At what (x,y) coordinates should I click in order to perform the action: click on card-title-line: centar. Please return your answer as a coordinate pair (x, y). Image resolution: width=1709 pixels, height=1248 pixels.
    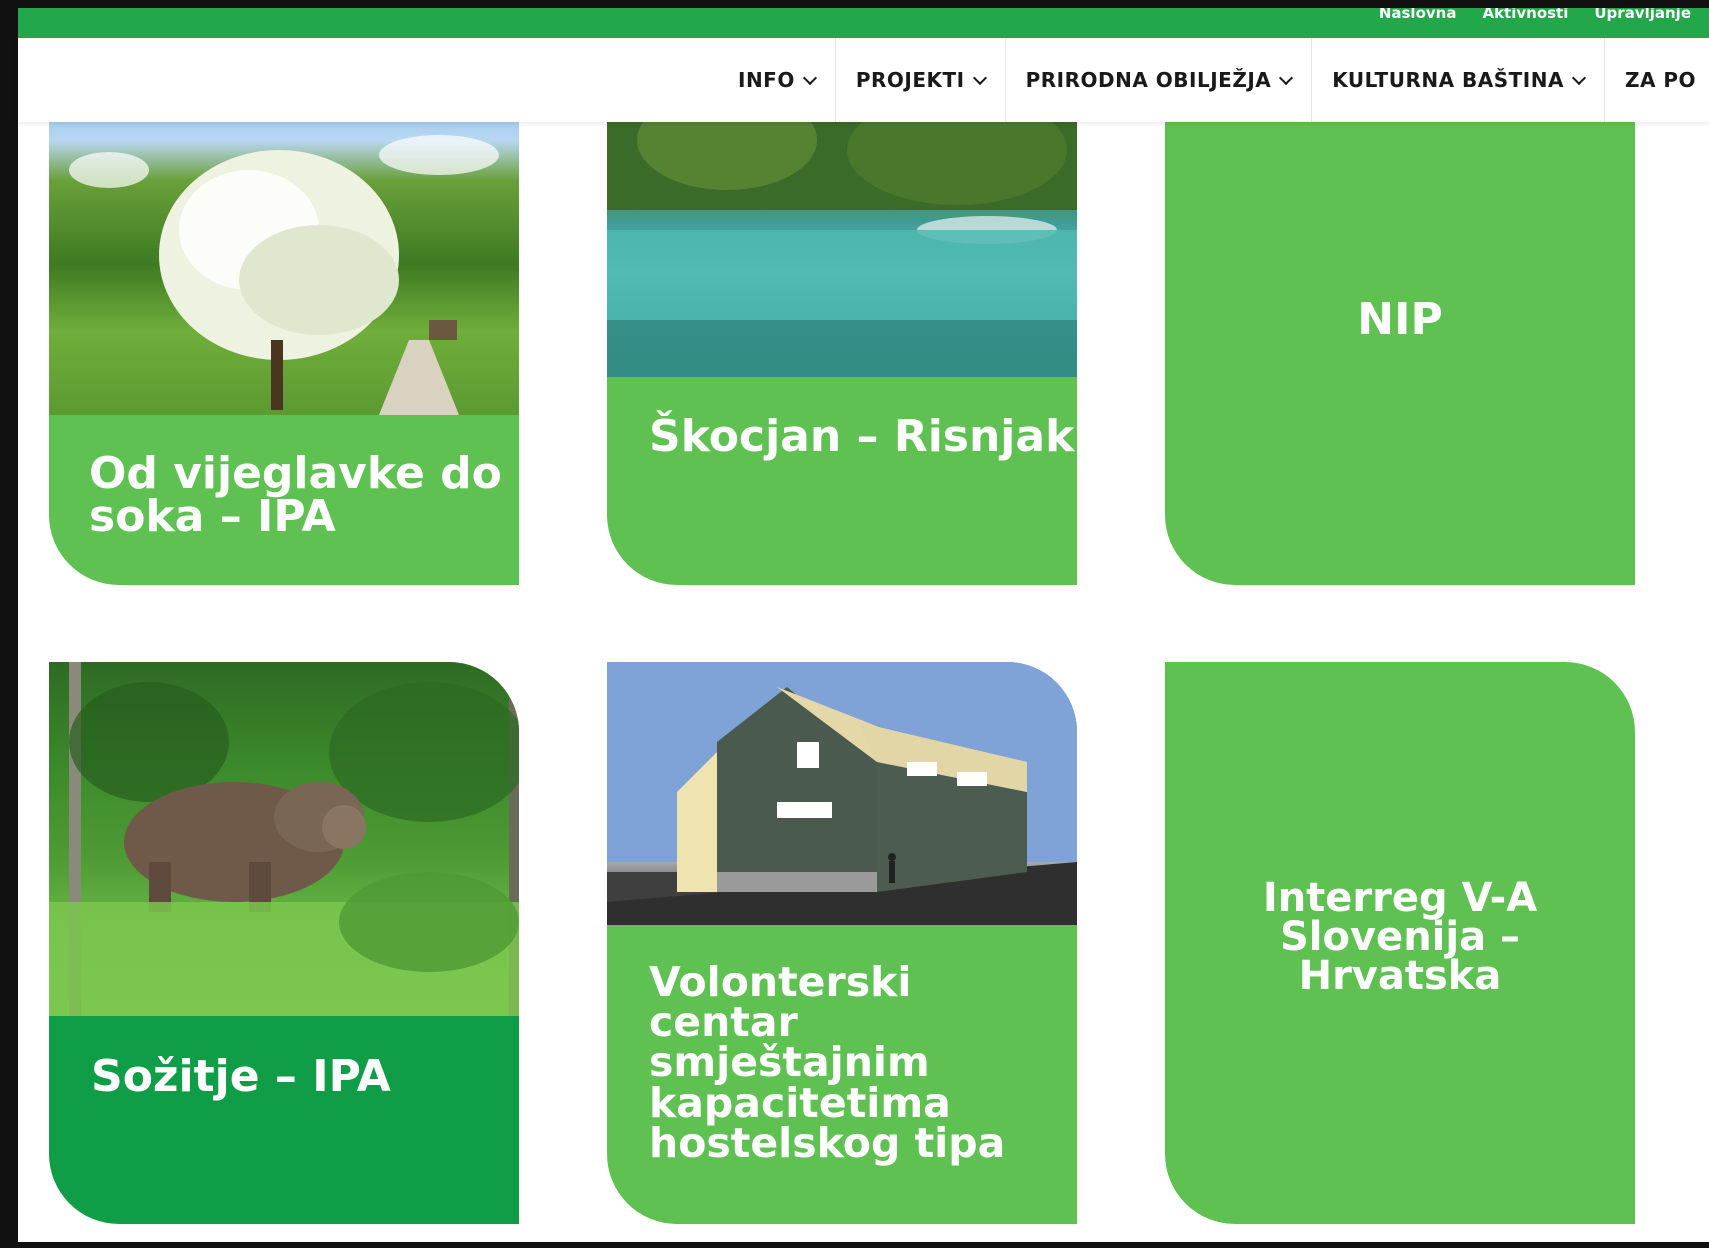
    Looking at the image, I should click on (723, 1022).